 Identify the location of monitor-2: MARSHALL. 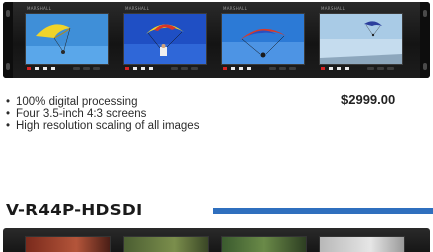
(164, 40).